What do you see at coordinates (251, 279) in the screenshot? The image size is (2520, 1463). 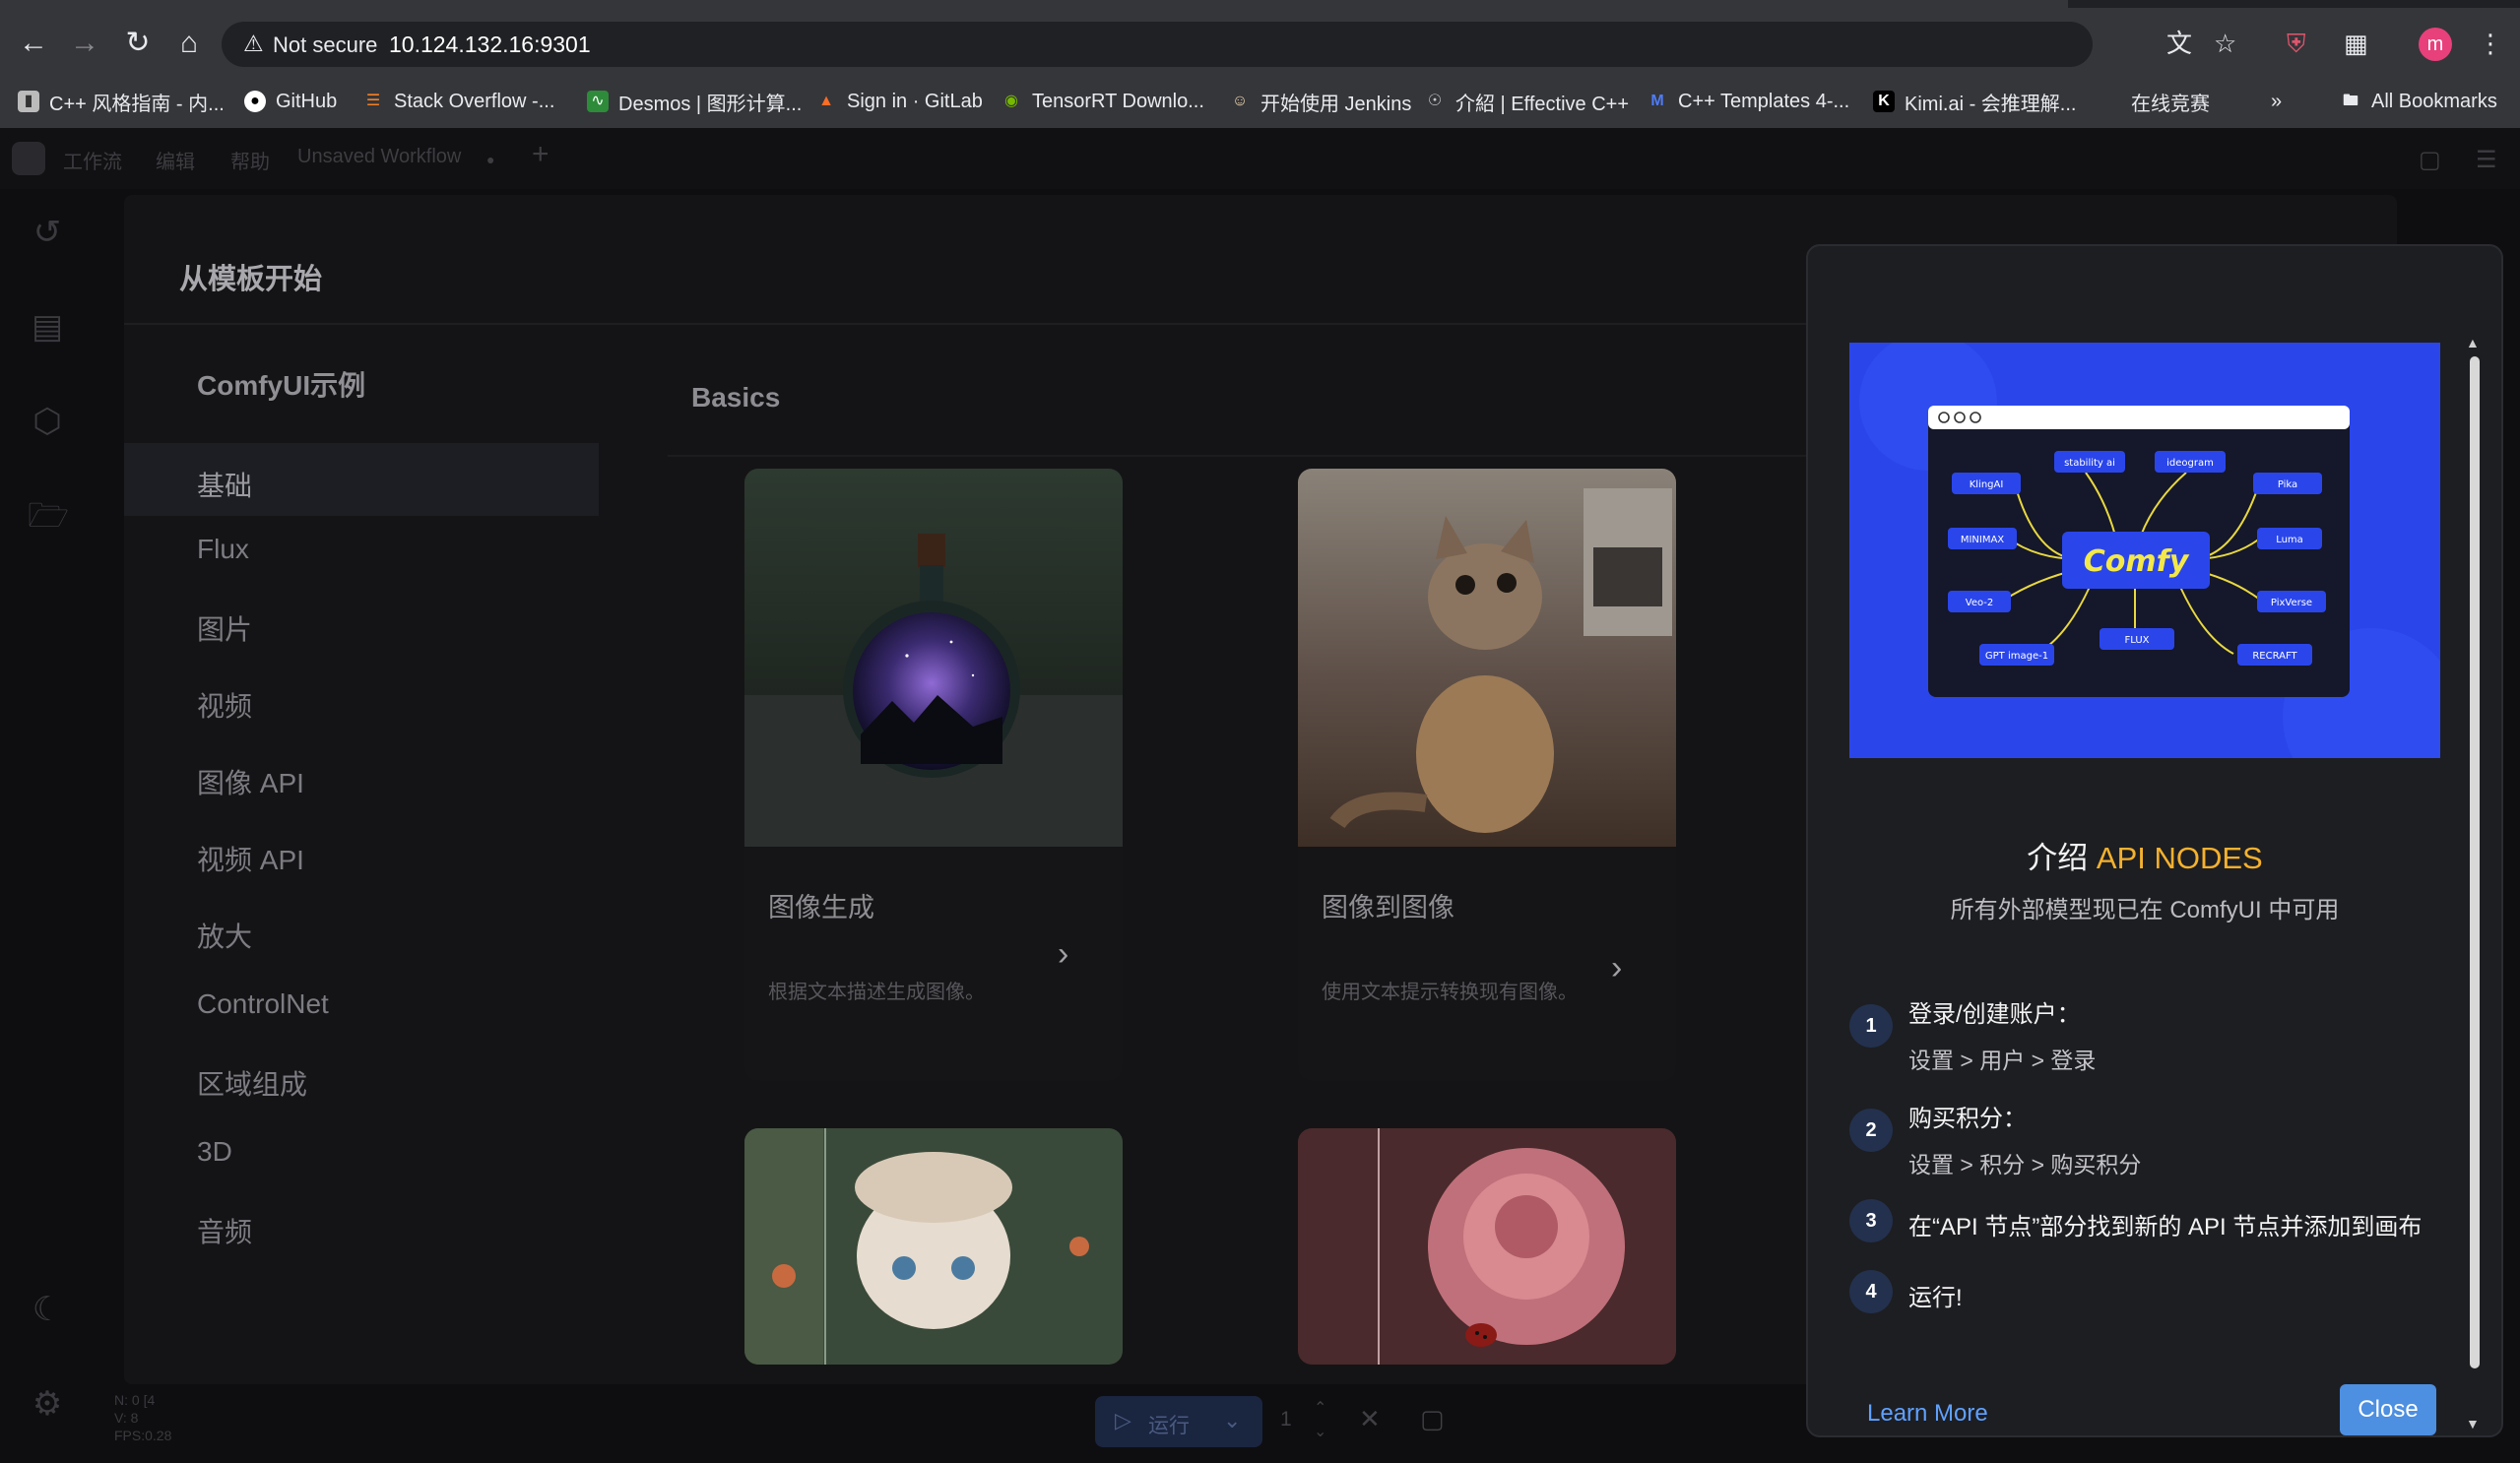 I see `dialog-title: 从模板开始` at bounding box center [251, 279].